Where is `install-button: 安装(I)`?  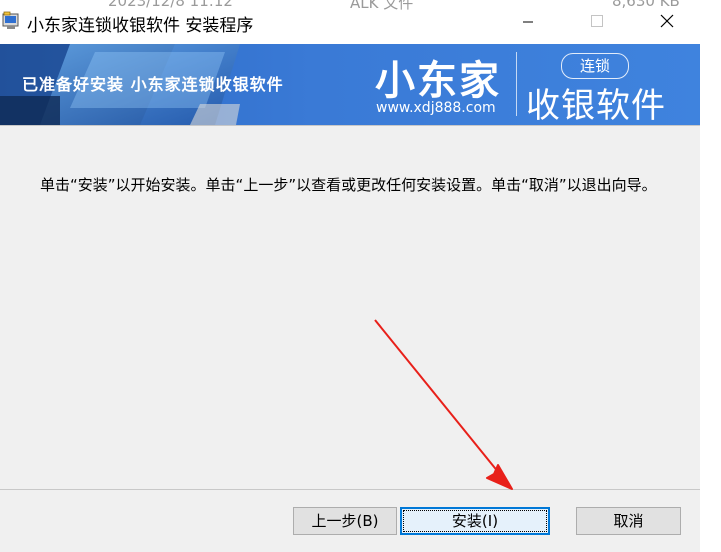 install-button: 安装(I) is located at coordinates (475, 521).